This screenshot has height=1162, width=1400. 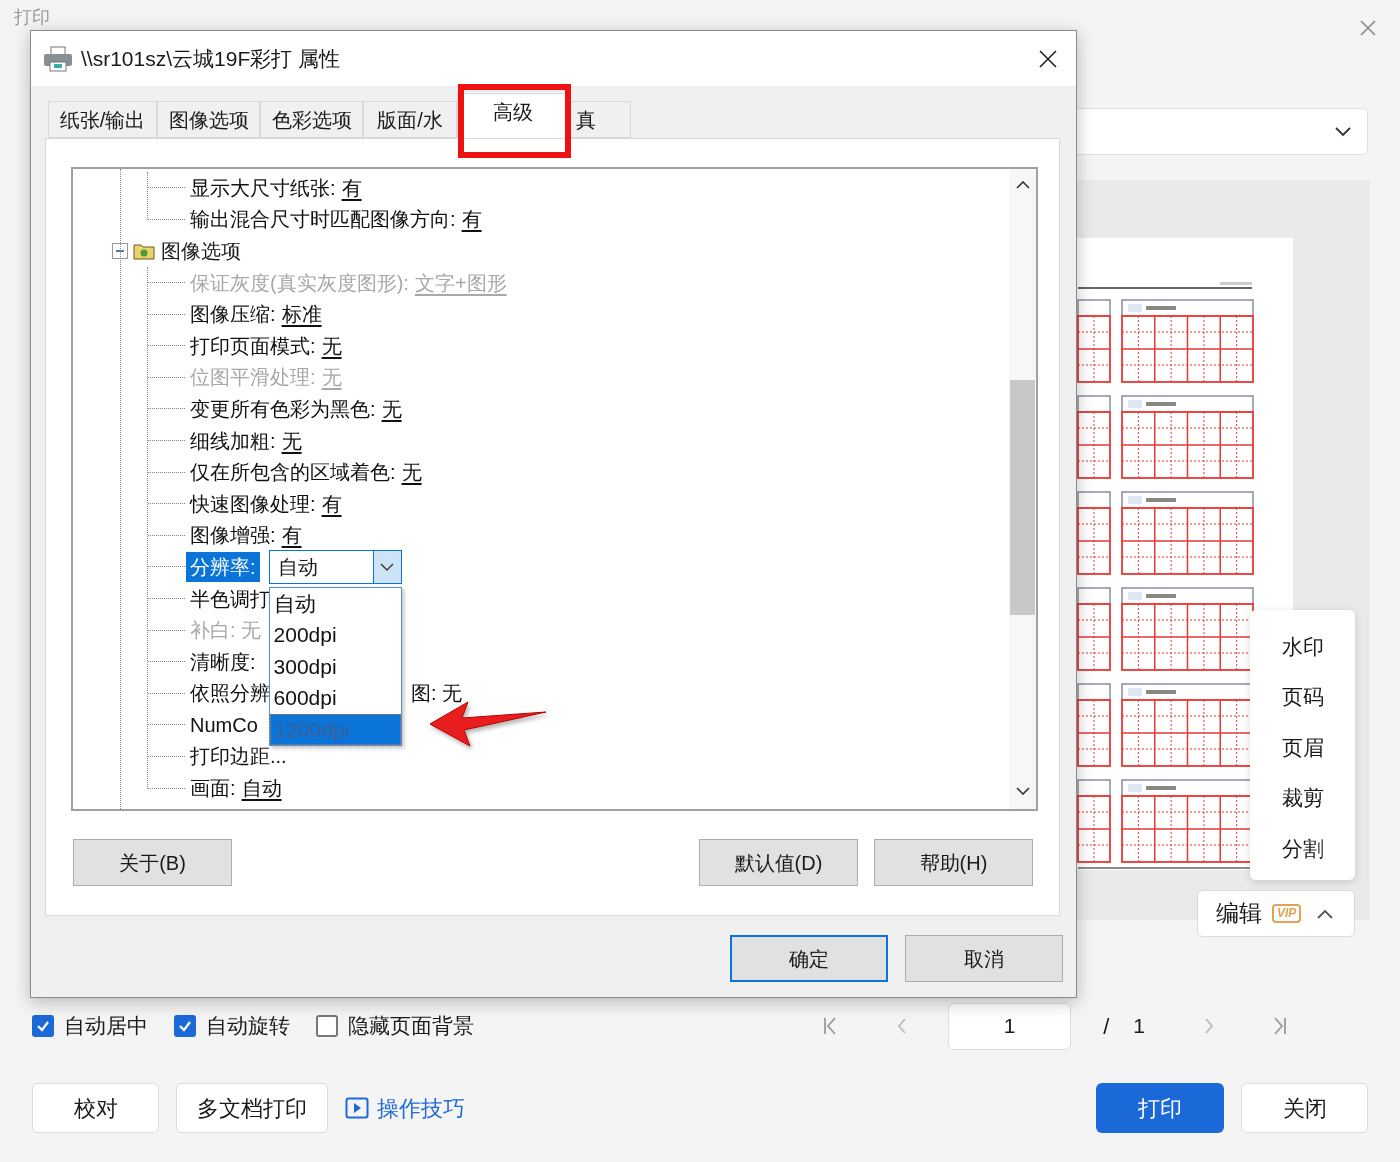 What do you see at coordinates (357, 1108) in the screenshot?
I see `play-icon` at bounding box center [357, 1108].